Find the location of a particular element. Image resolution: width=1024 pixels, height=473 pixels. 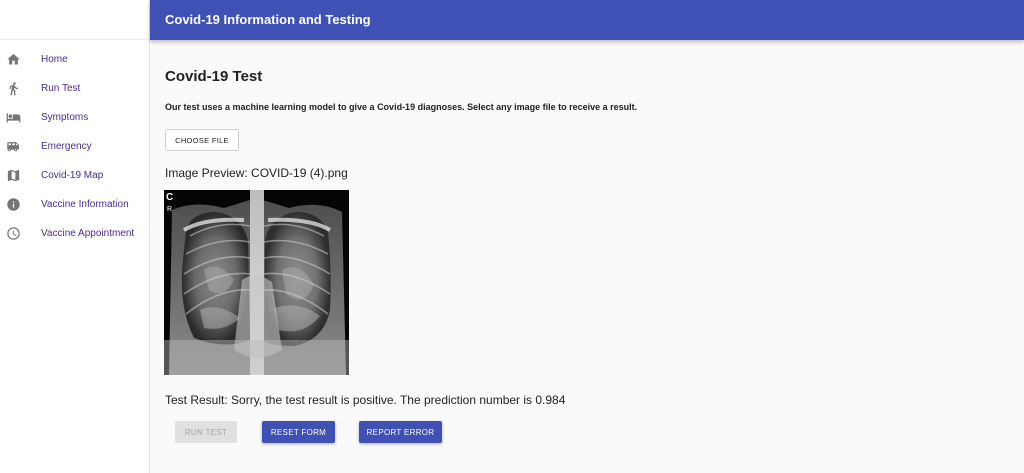

running-person-icon is located at coordinates (13, 88).